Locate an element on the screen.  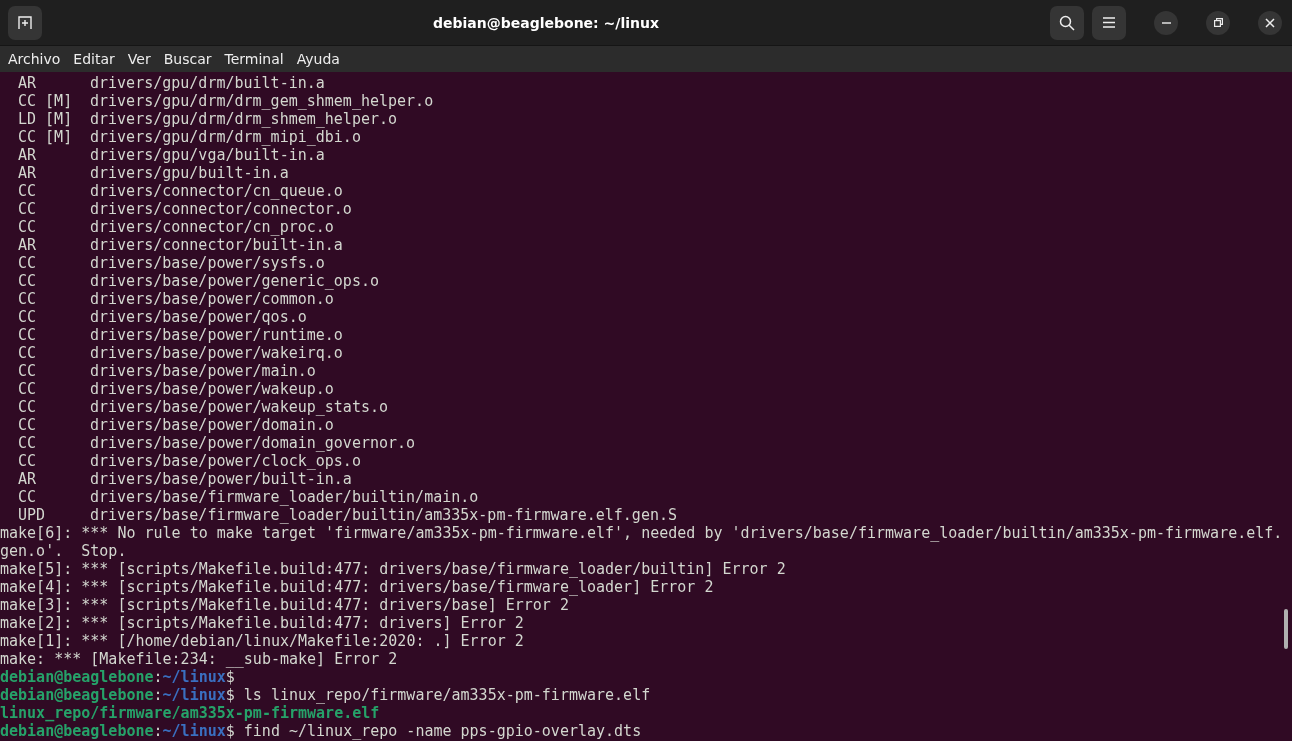
close-icon is located at coordinates (1270, 22).